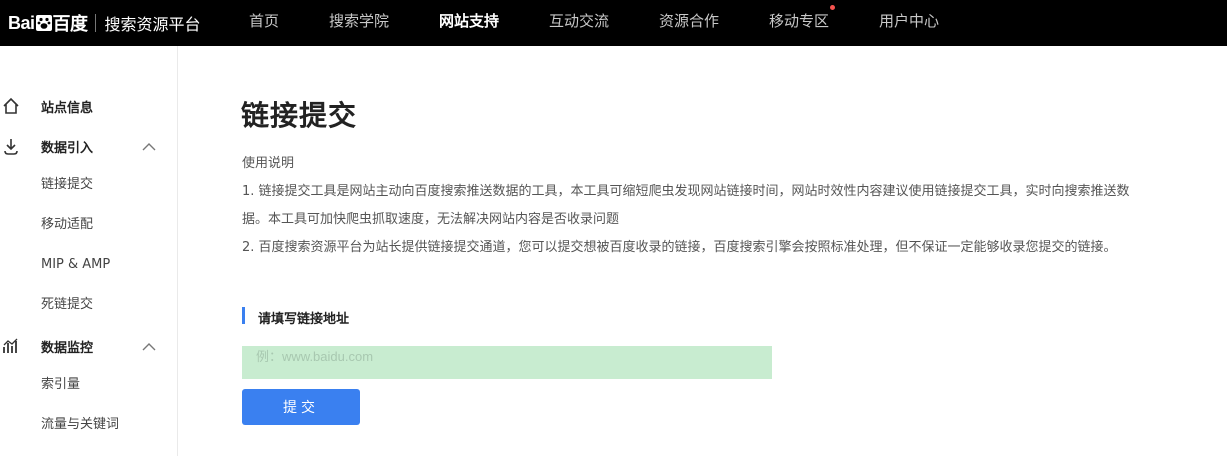 The height and width of the screenshot is (456, 1227). Describe the element at coordinates (70, 24) in the screenshot. I see `logo-suffix: 百度` at that location.